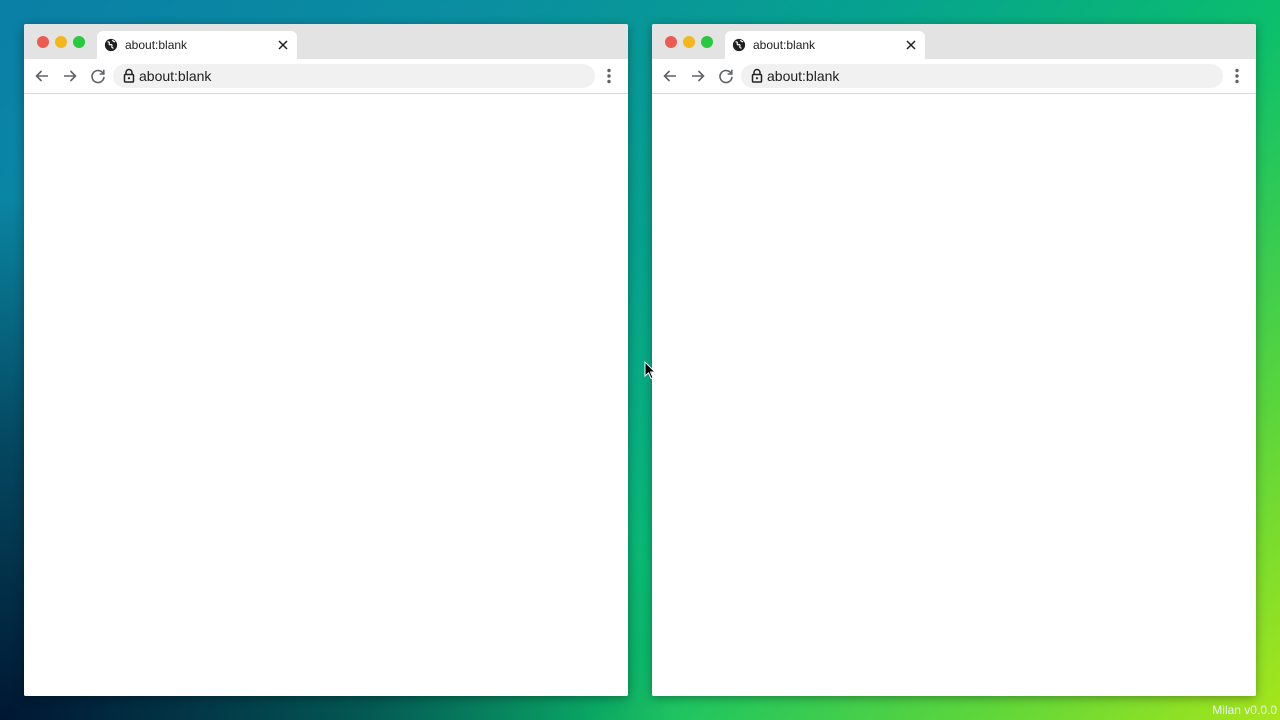 This screenshot has width=1280, height=720. What do you see at coordinates (650, 370) in the screenshot?
I see `mouse-pointer-icon` at bounding box center [650, 370].